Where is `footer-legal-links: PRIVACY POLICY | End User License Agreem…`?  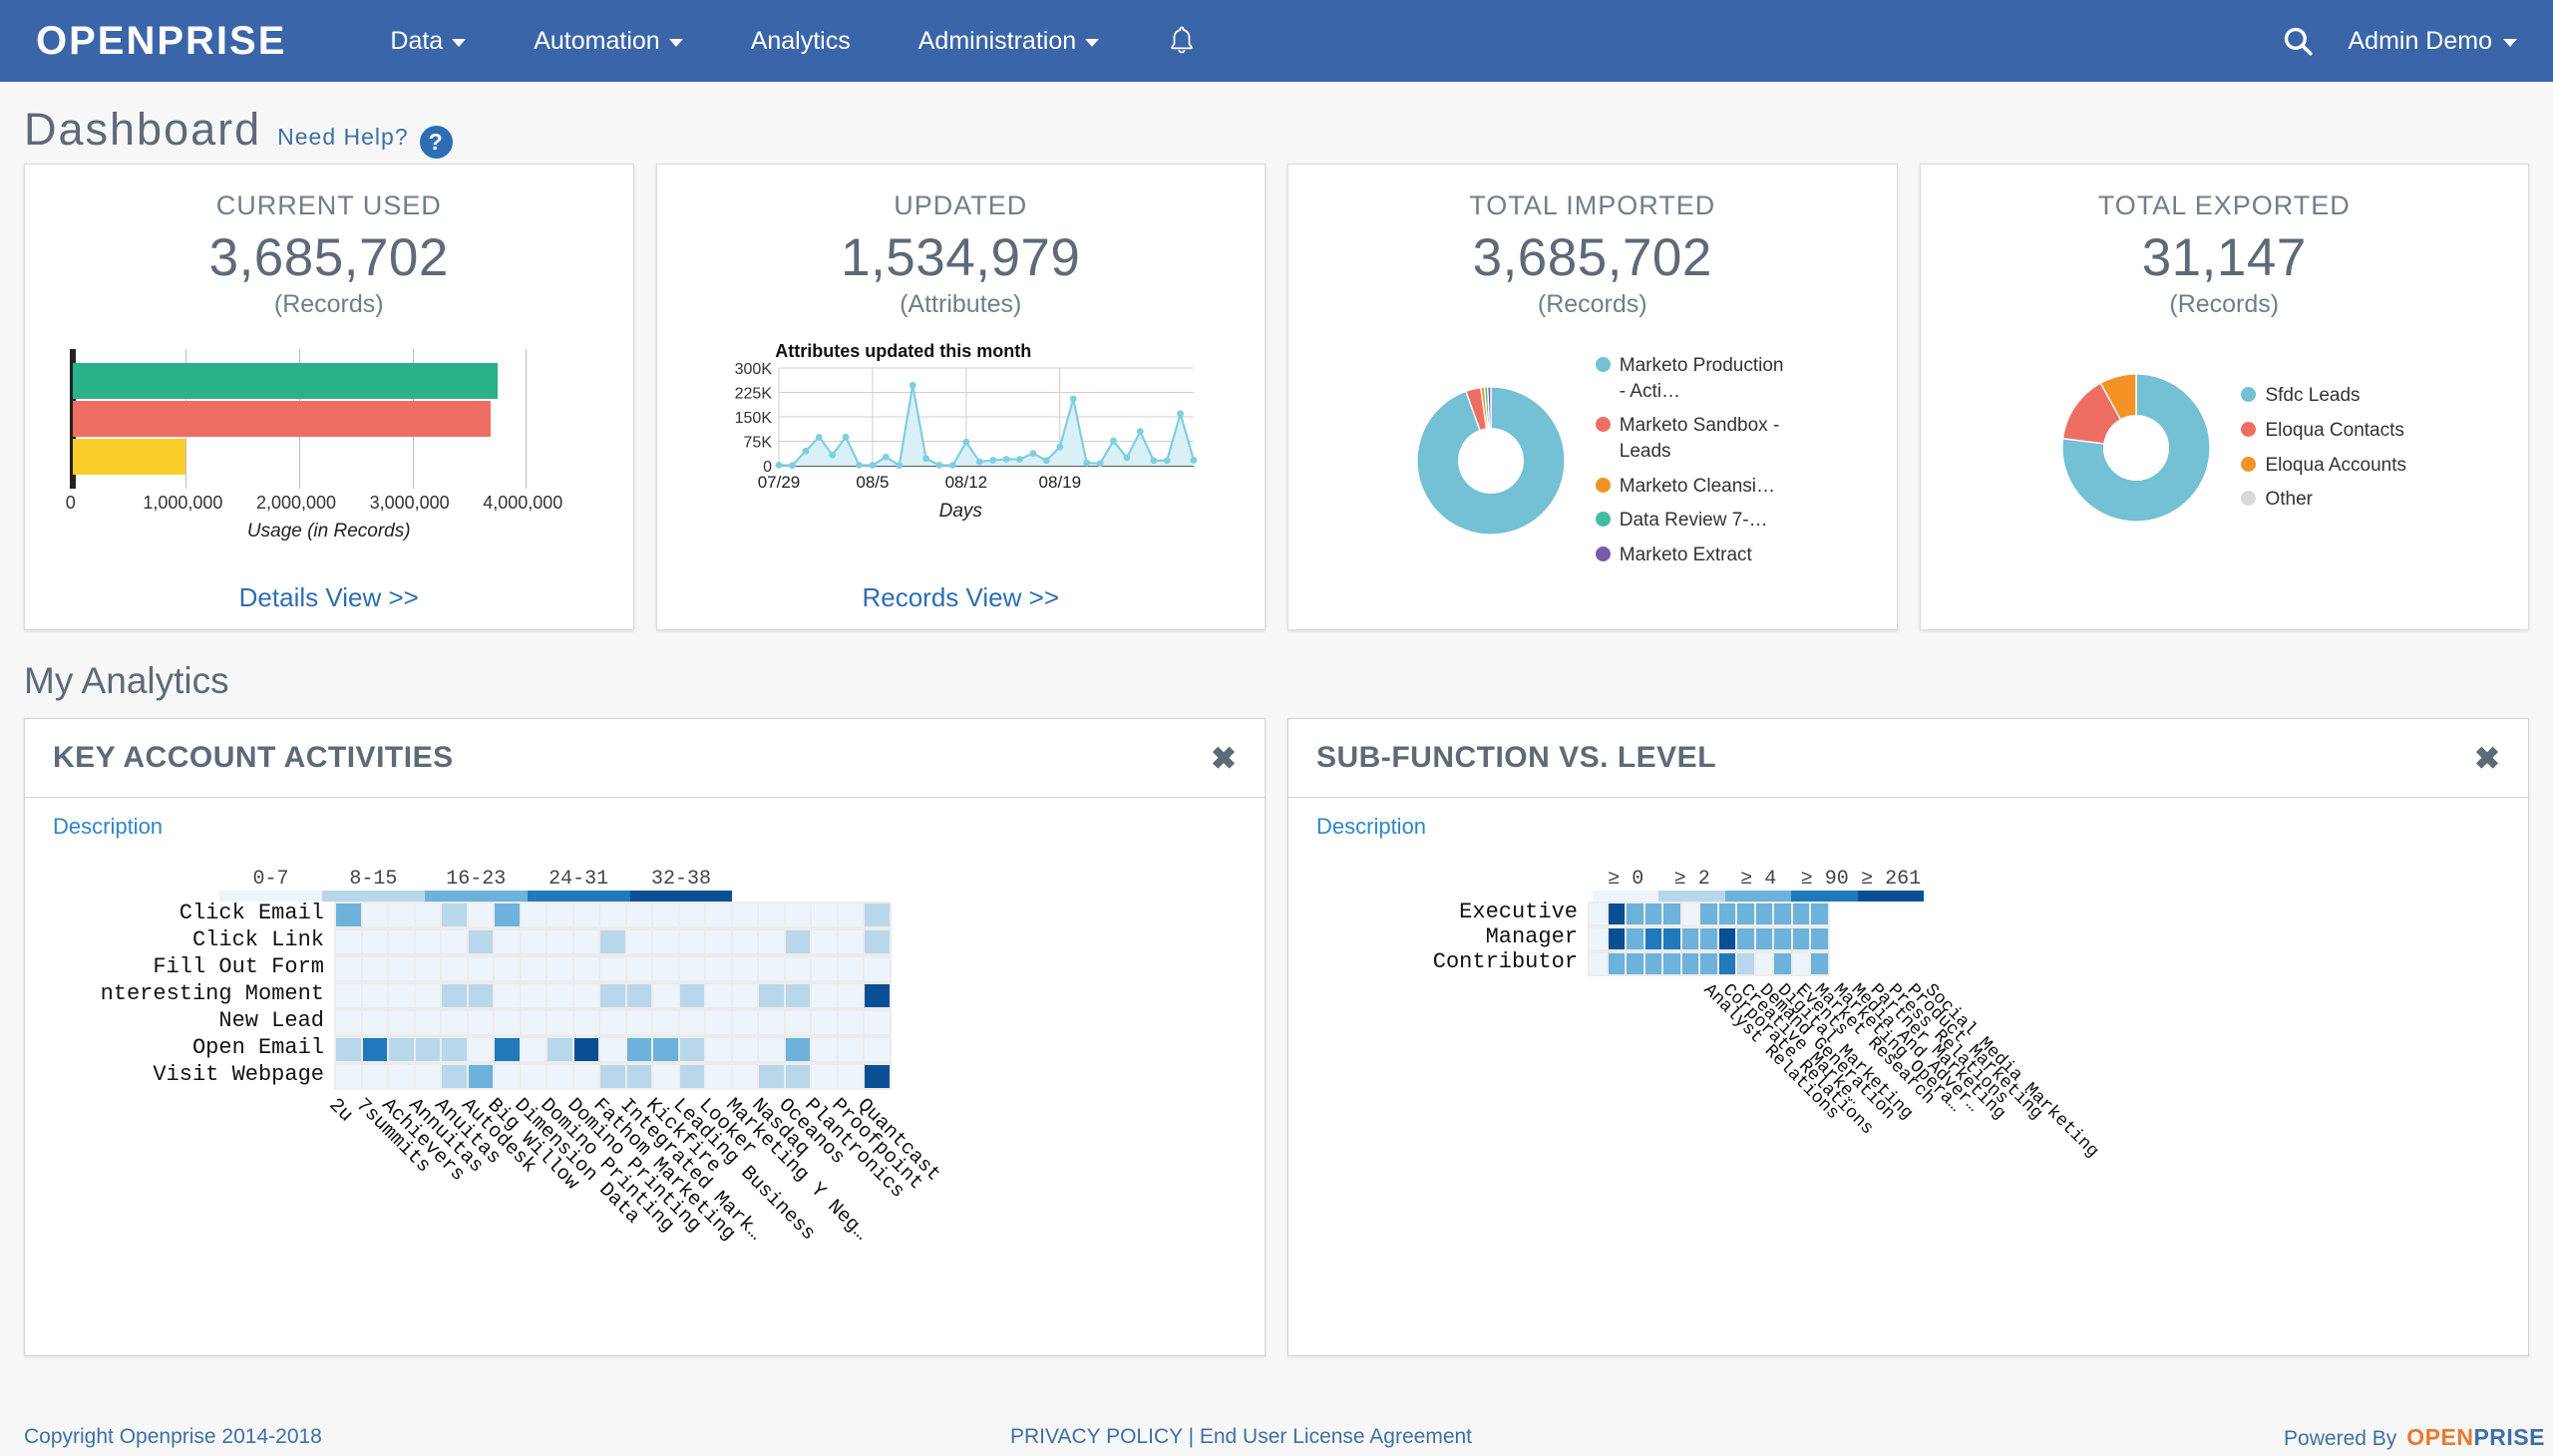
footer-legal-links: PRIVACY POLICY | End User License Agreem… is located at coordinates (1241, 1437).